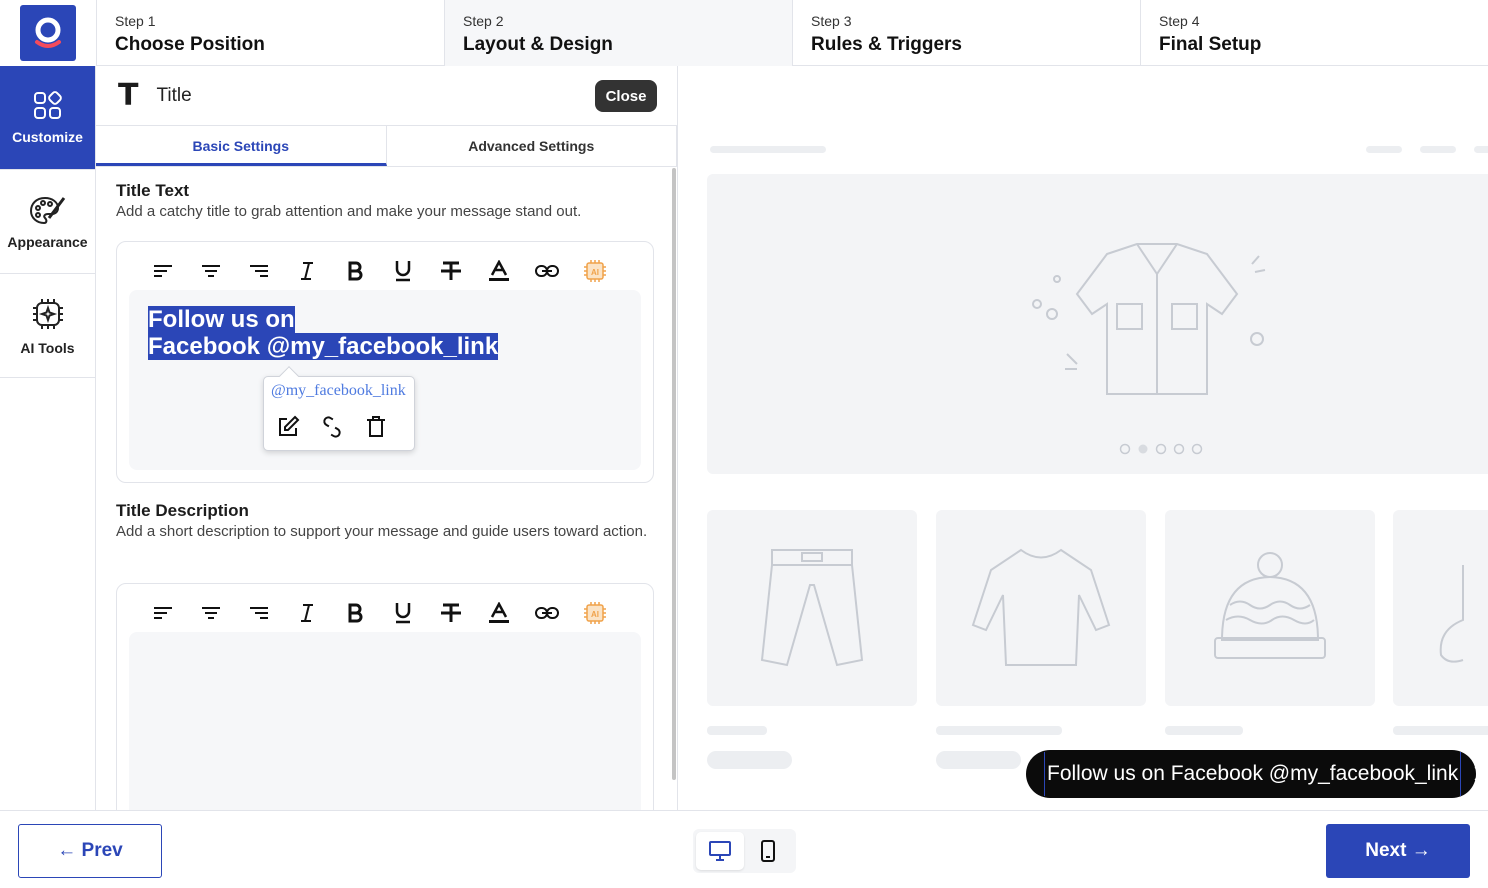 This screenshot has width=1488, height=888. I want to click on mobile-view-button, so click(768, 851).